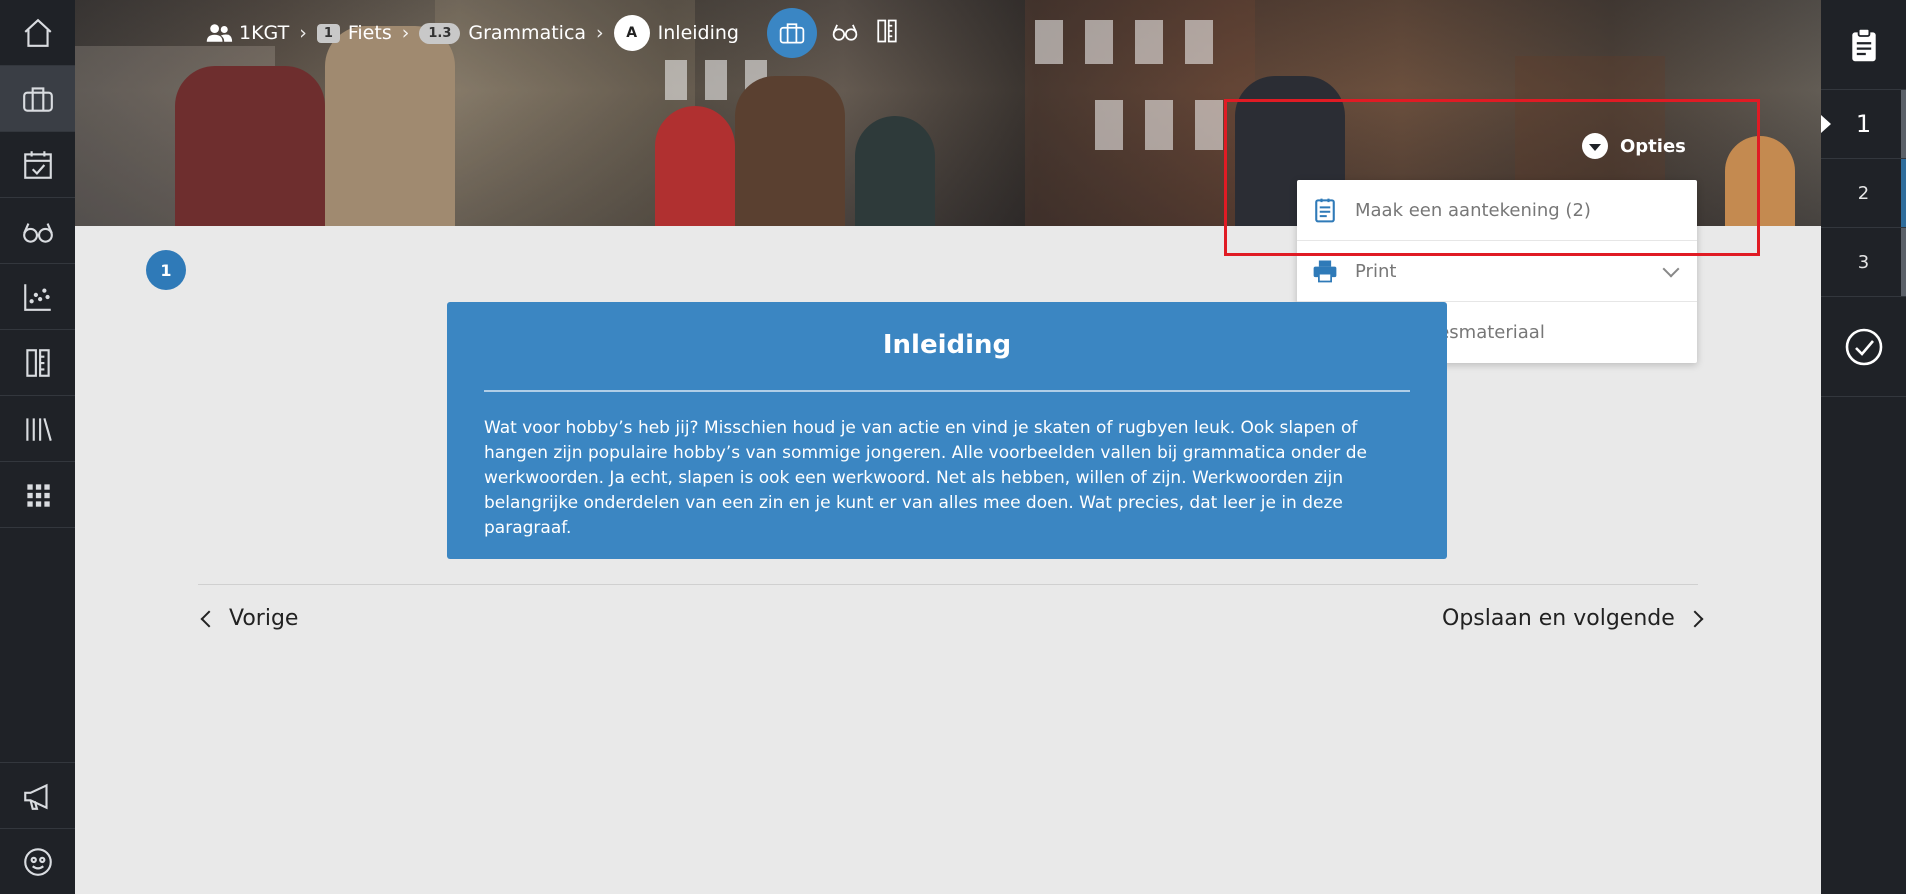 The image size is (1906, 894). I want to click on step-2-tab: 2, so click(1863, 193).